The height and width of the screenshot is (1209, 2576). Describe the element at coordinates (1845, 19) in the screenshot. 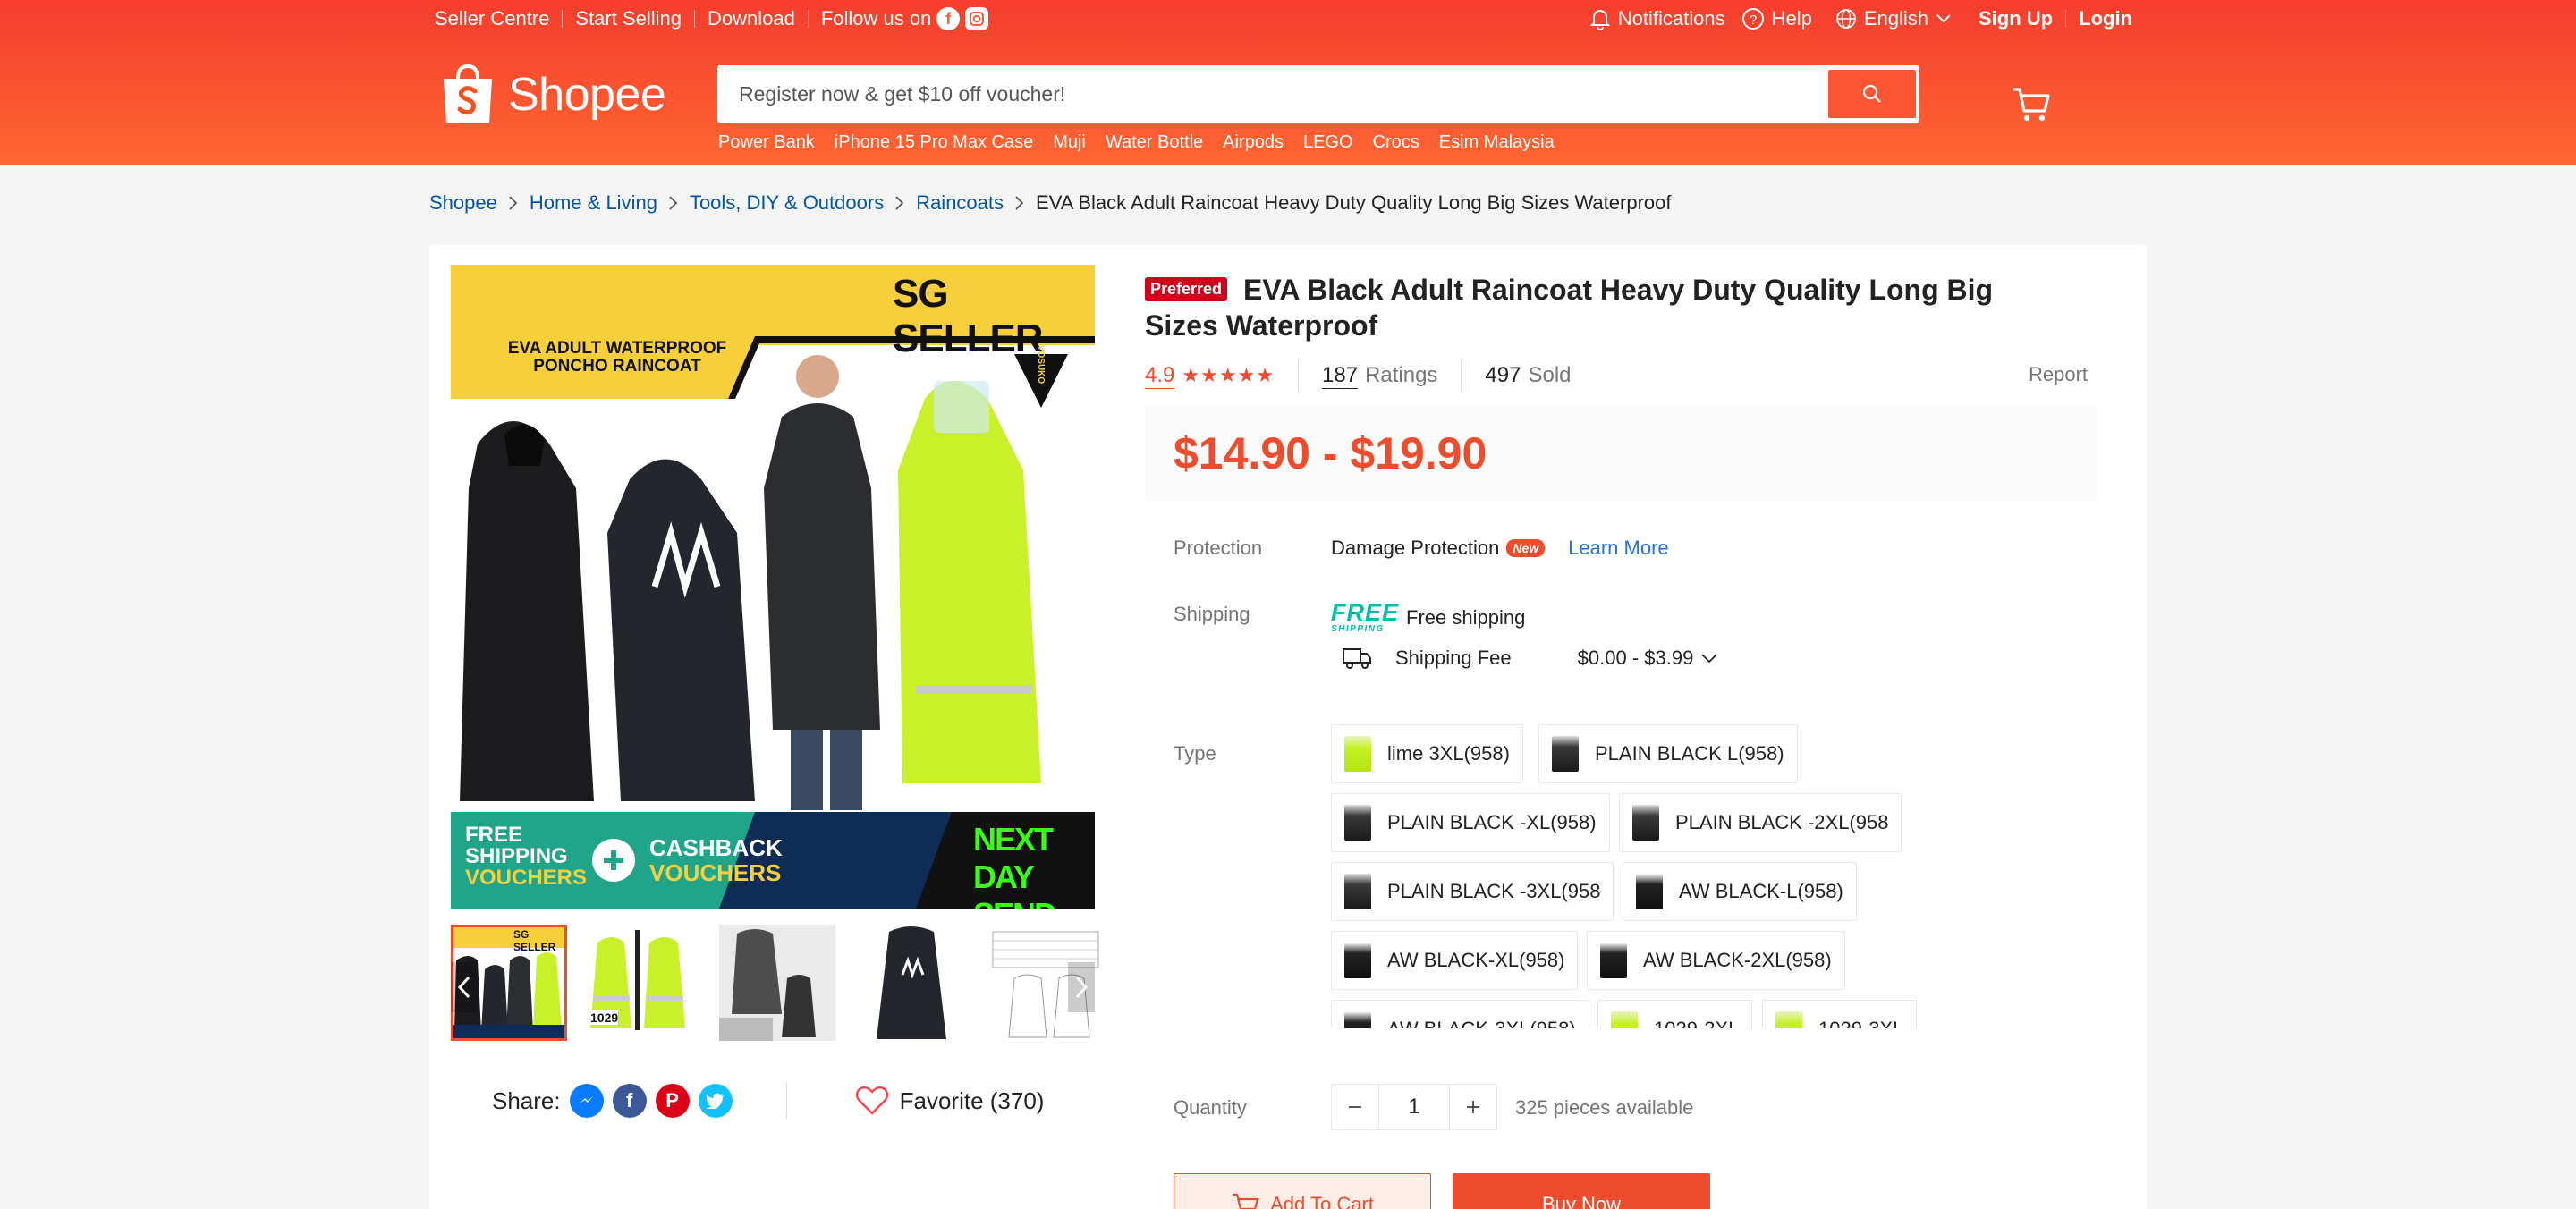

I see `globe-icon` at that location.